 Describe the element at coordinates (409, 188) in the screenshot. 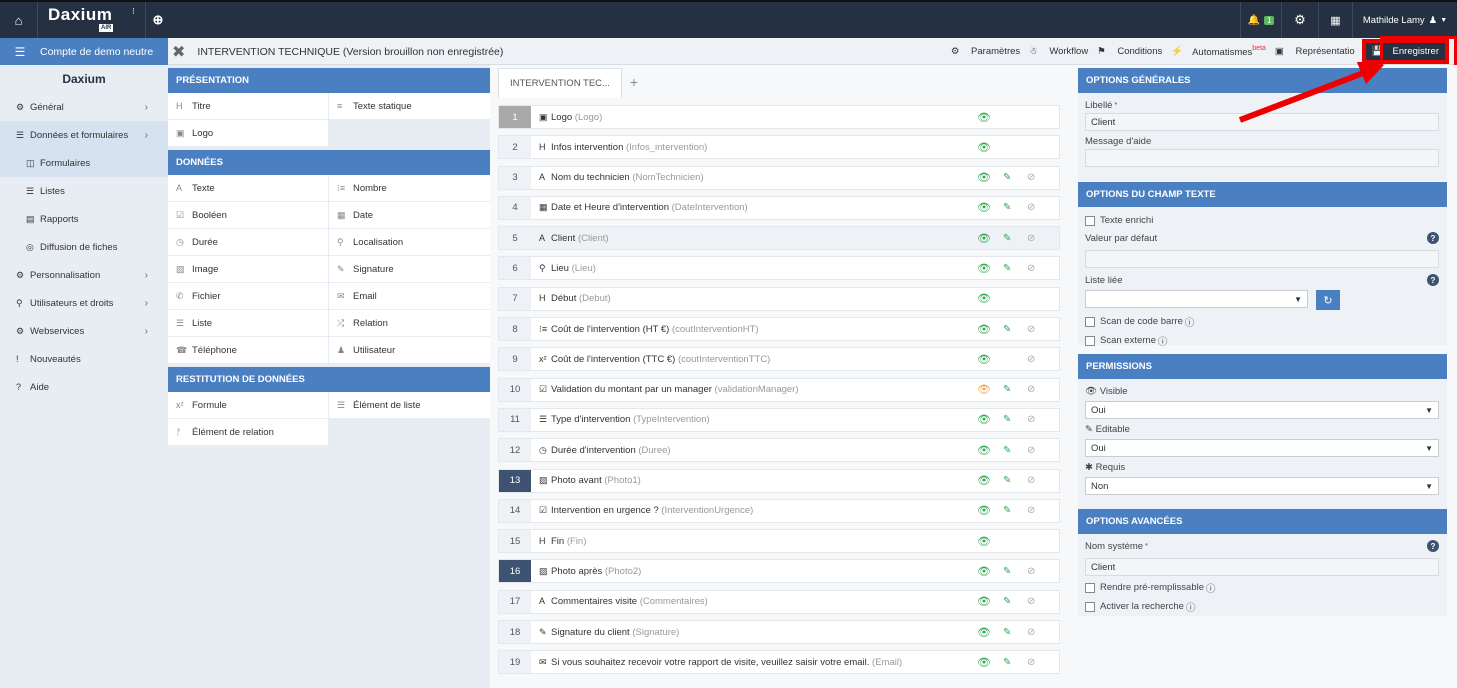

I see `palette-item: ⁝≡ Nombre` at that location.